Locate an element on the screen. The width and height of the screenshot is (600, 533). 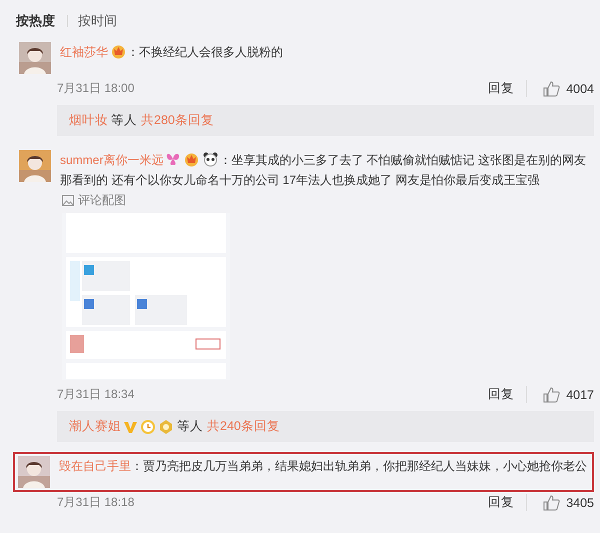
clock-icon is located at coordinates (148, 426).